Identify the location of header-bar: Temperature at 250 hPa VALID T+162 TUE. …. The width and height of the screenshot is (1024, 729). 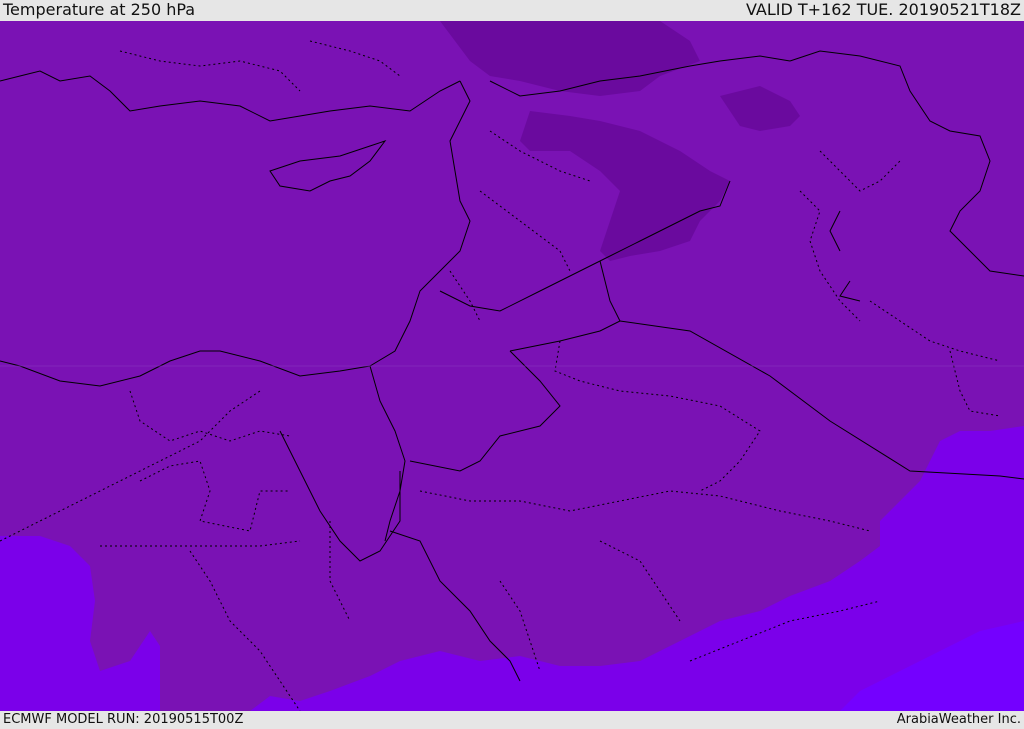
(512, 10).